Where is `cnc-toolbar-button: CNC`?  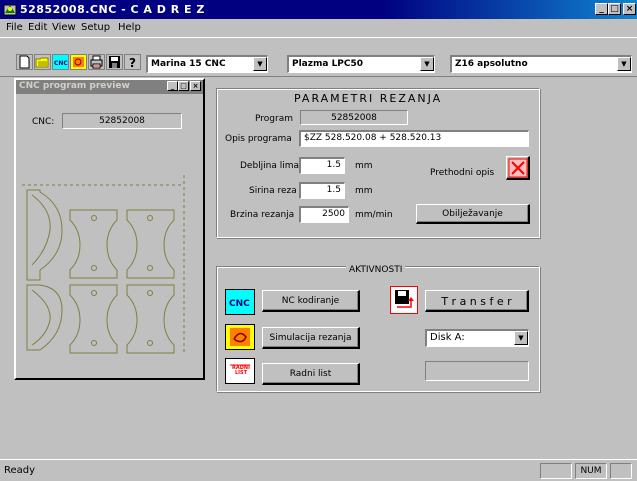 cnc-toolbar-button: CNC is located at coordinates (60, 62).